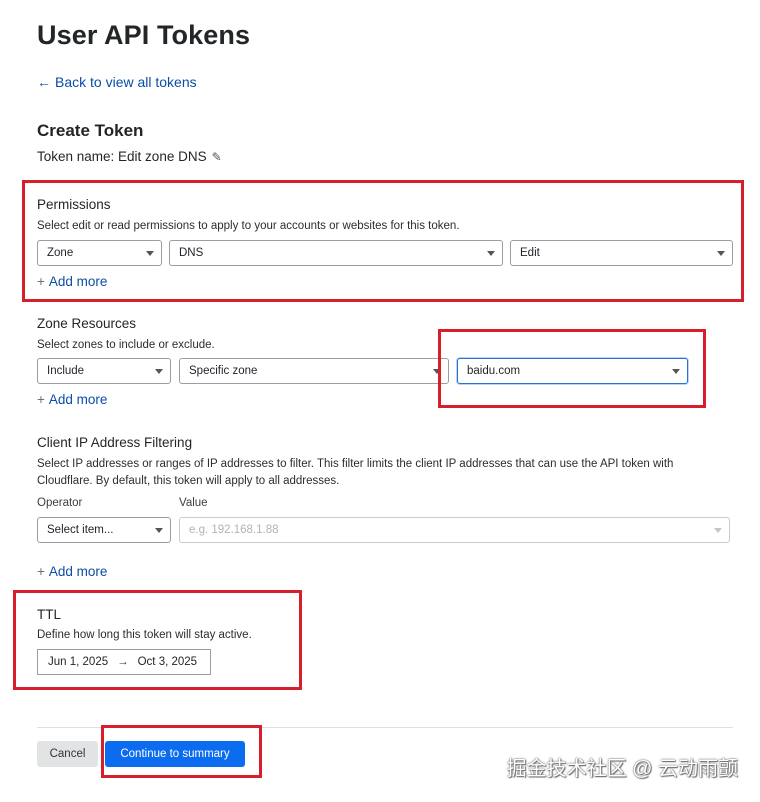 The height and width of the screenshot is (802, 760). What do you see at coordinates (74, 204) in the screenshot?
I see `permissions-label: Permissions` at bounding box center [74, 204].